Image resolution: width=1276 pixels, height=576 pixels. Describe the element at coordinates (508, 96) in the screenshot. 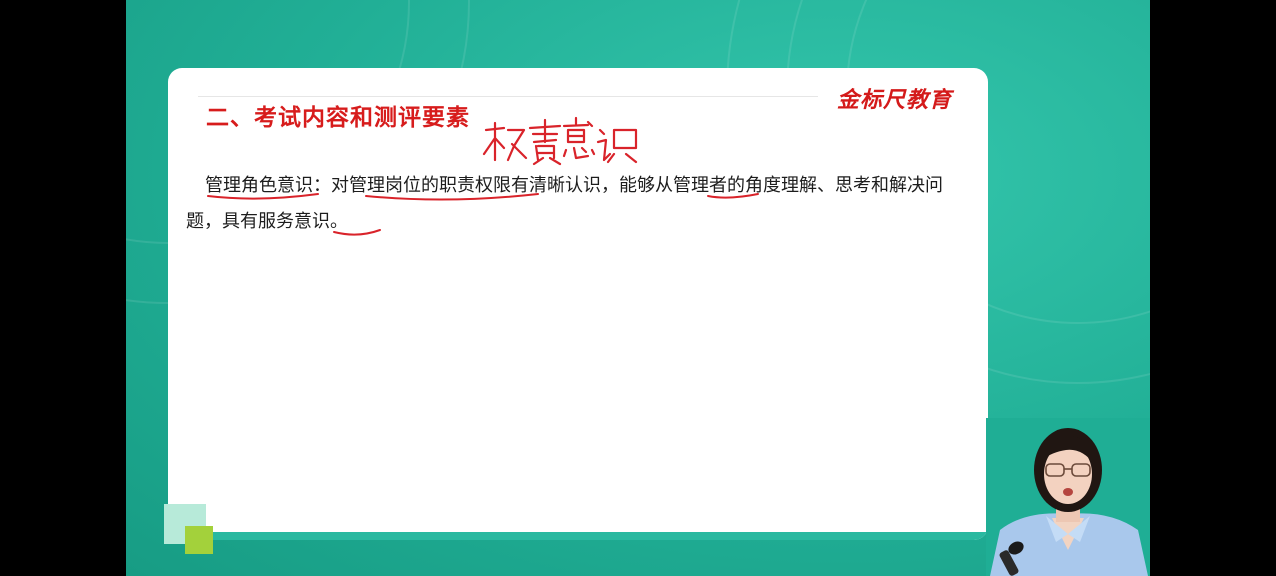

I see `title-divider` at that location.